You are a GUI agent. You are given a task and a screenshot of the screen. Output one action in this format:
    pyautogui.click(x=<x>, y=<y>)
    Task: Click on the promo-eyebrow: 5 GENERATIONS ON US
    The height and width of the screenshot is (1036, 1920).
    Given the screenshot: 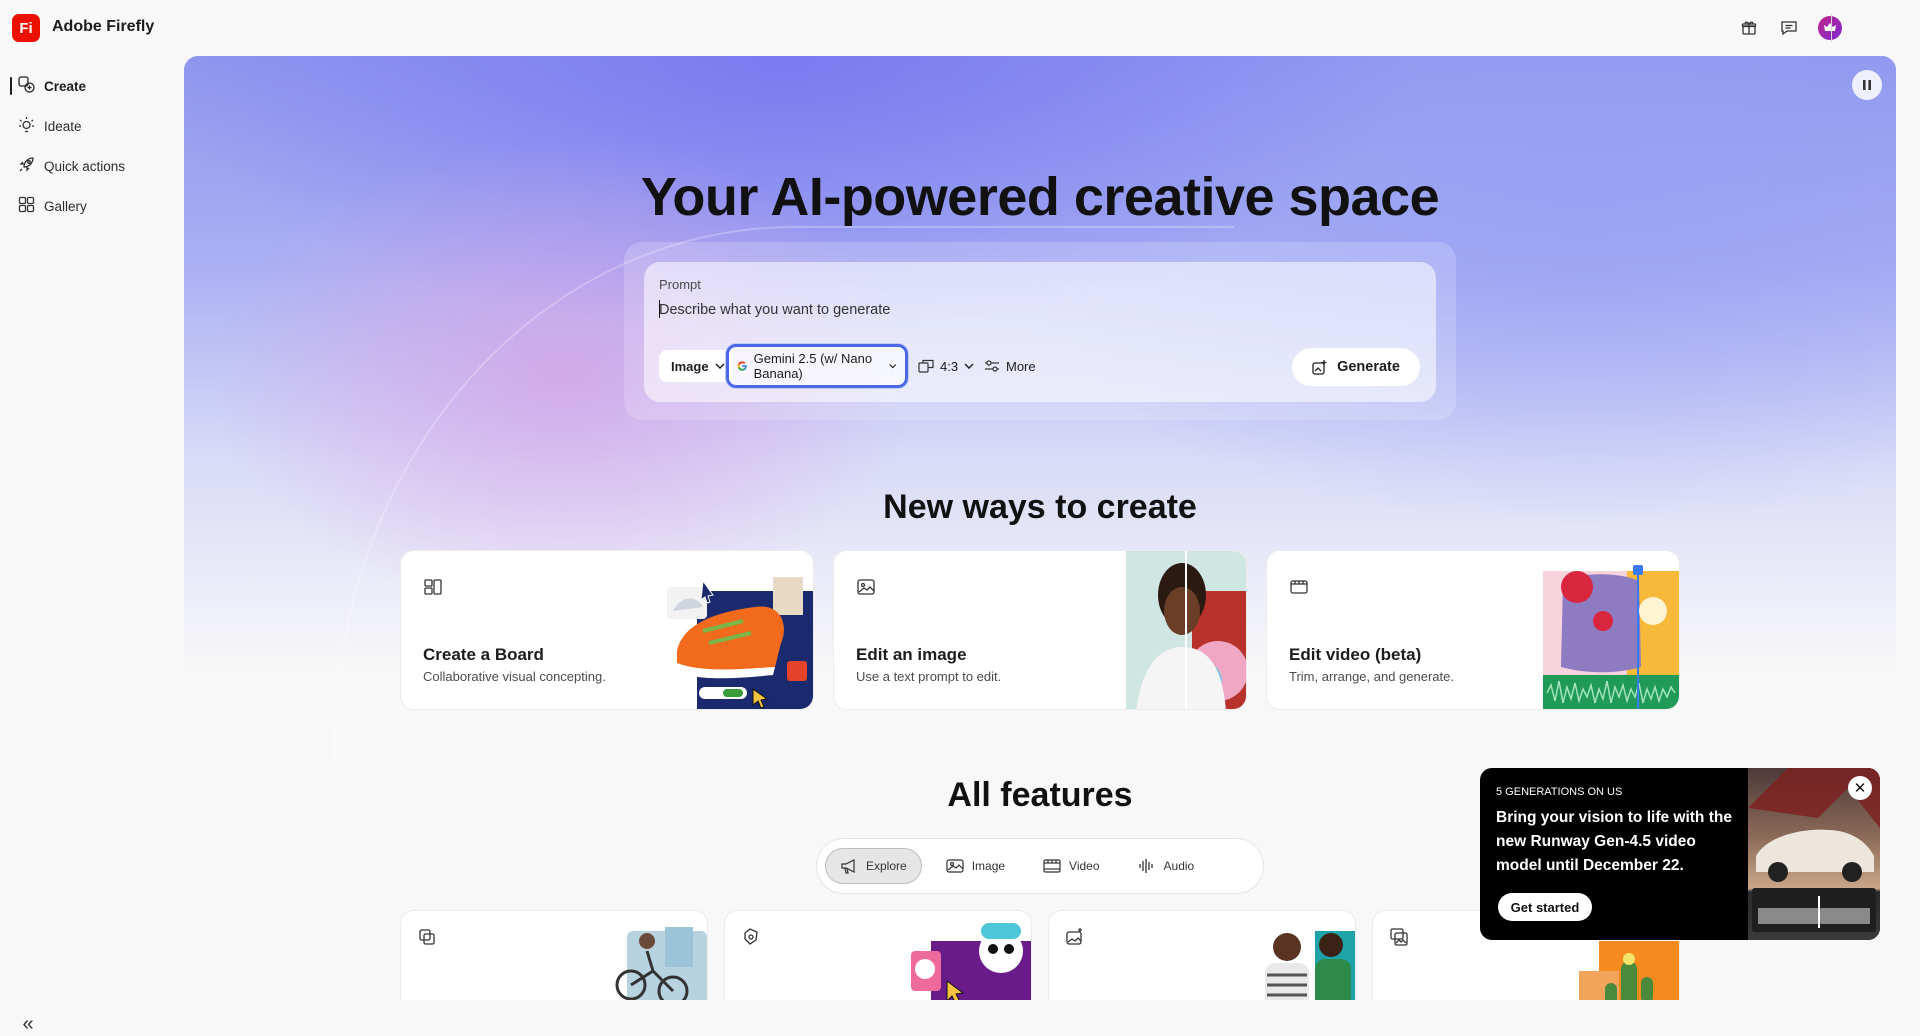 What is the action you would take?
    pyautogui.click(x=1559, y=792)
    